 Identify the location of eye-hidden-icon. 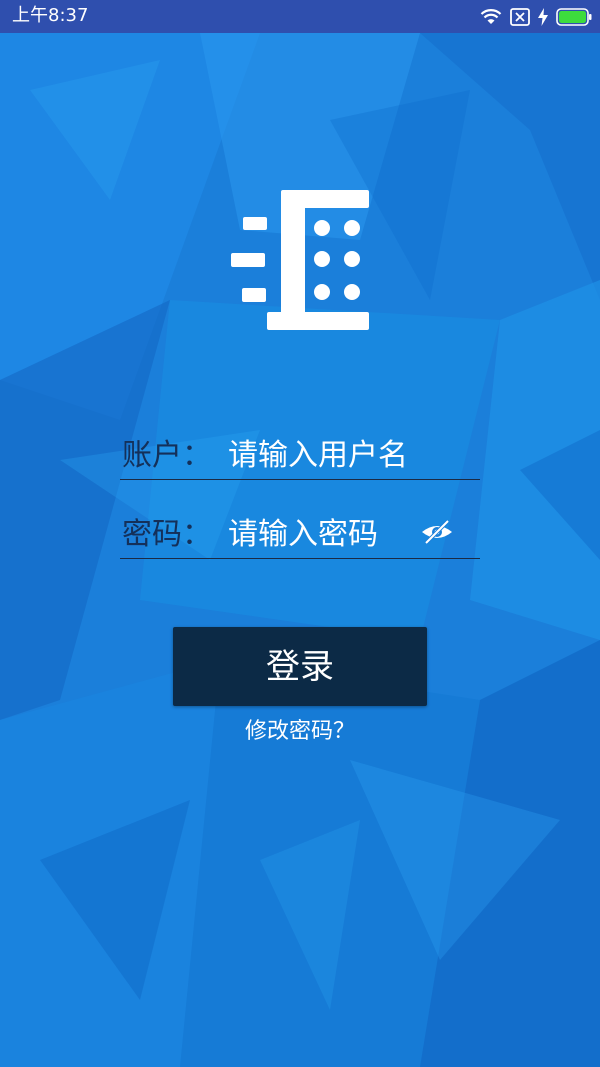
(437, 532).